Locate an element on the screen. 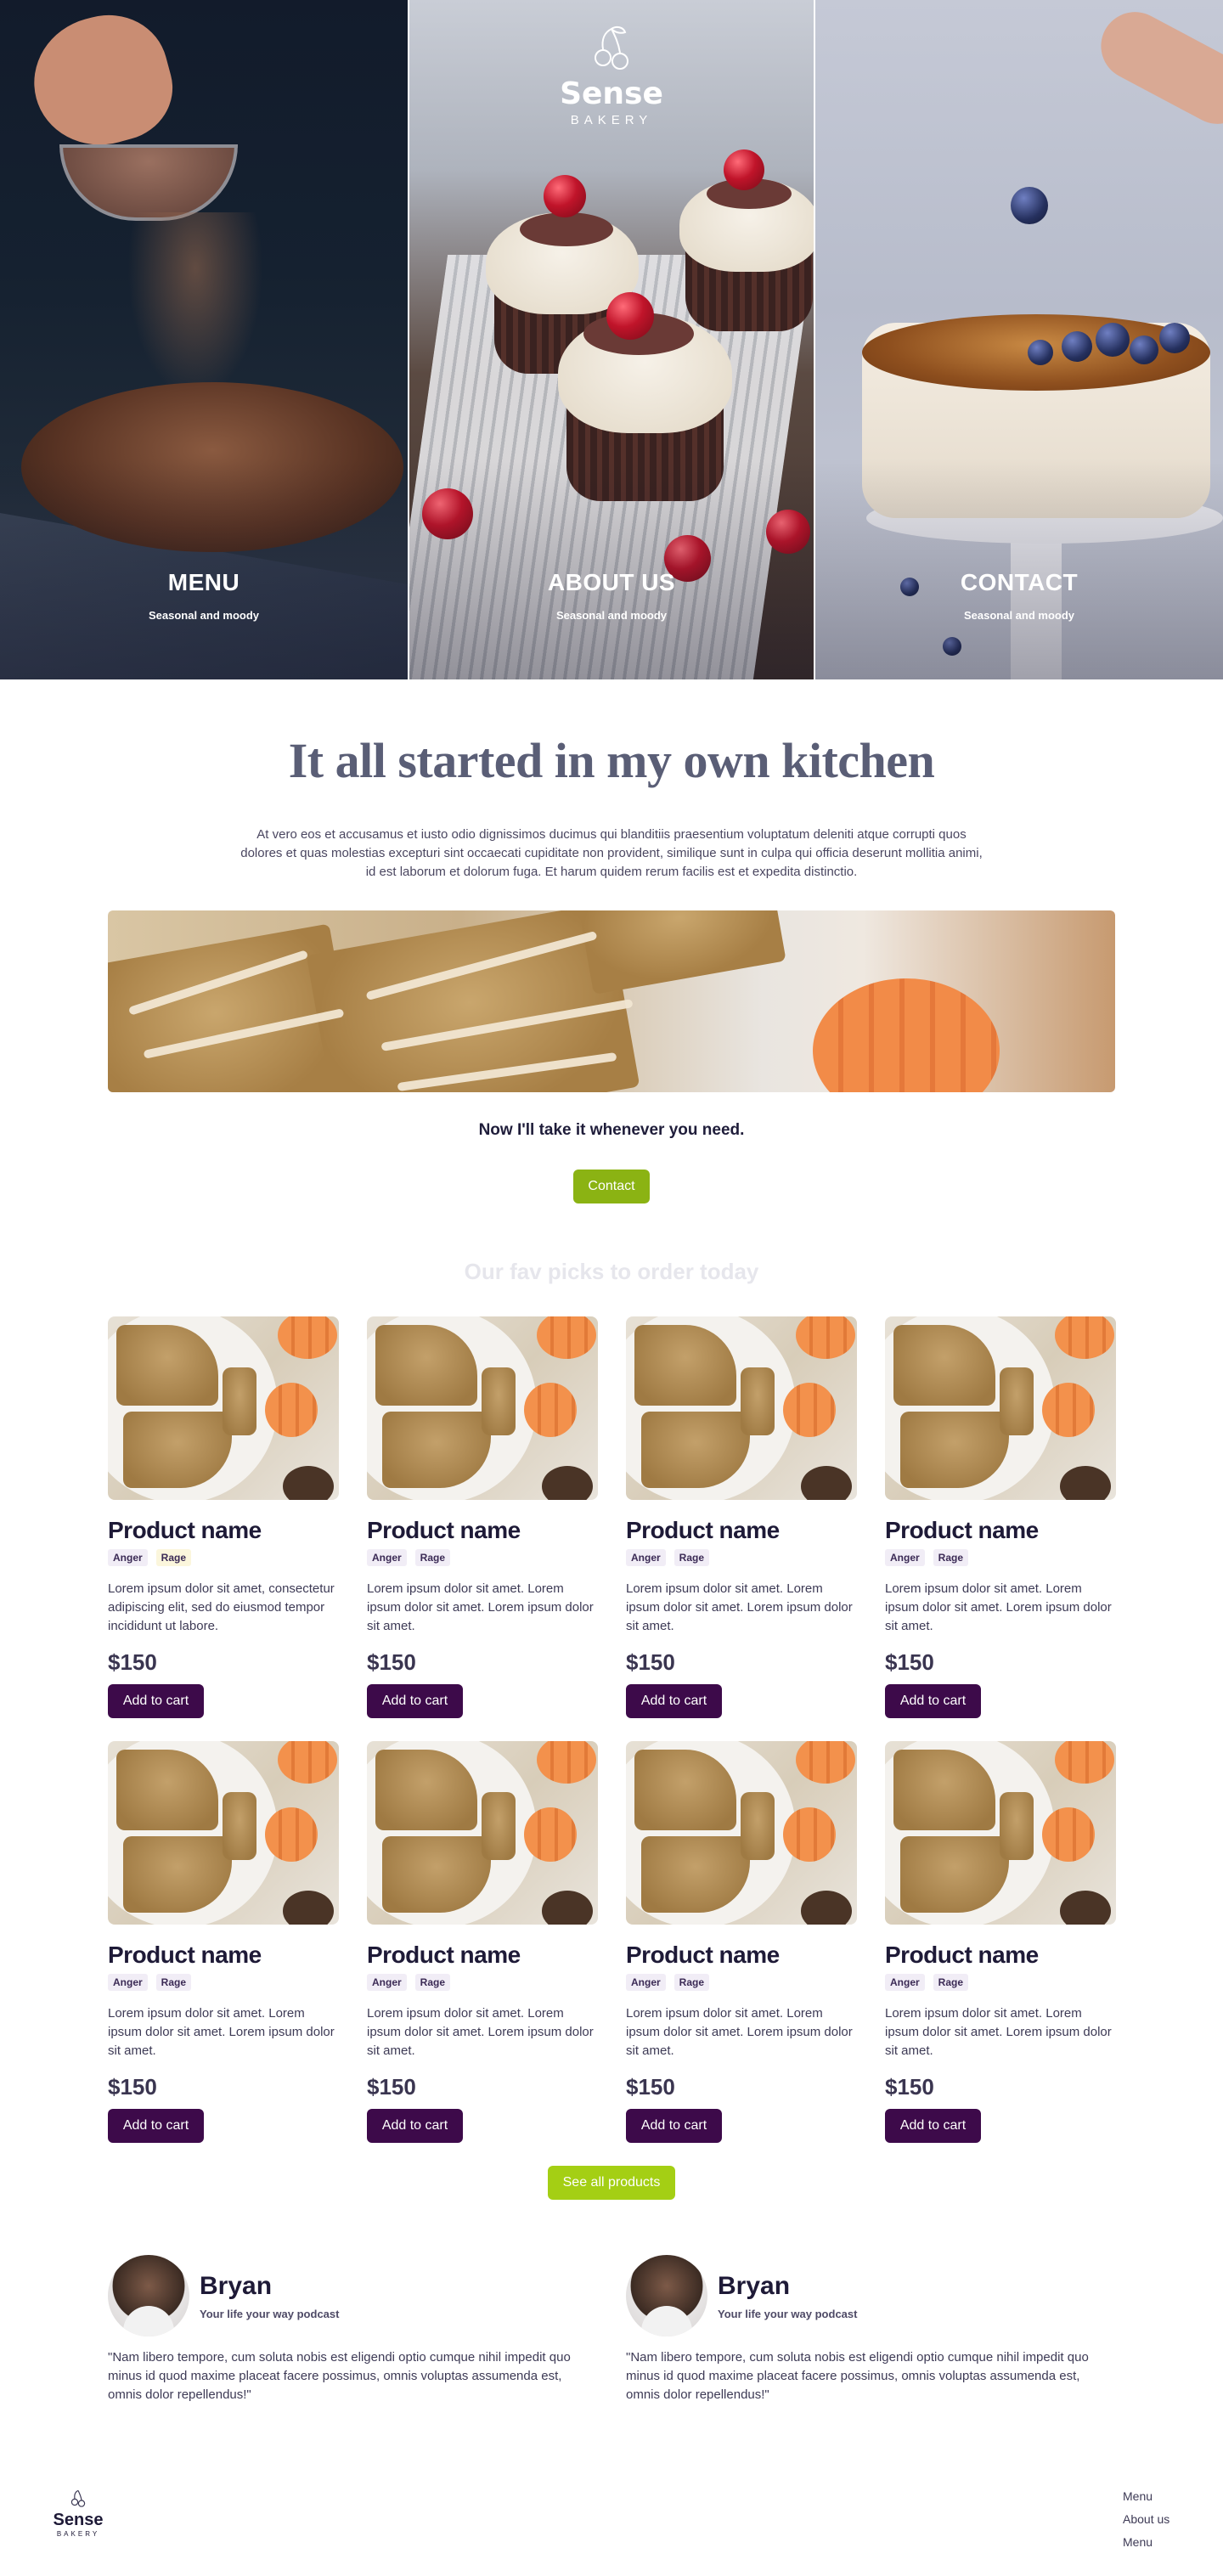 This screenshot has width=1223, height=2576. see-all-products-button: See all products is located at coordinates (611, 2183).